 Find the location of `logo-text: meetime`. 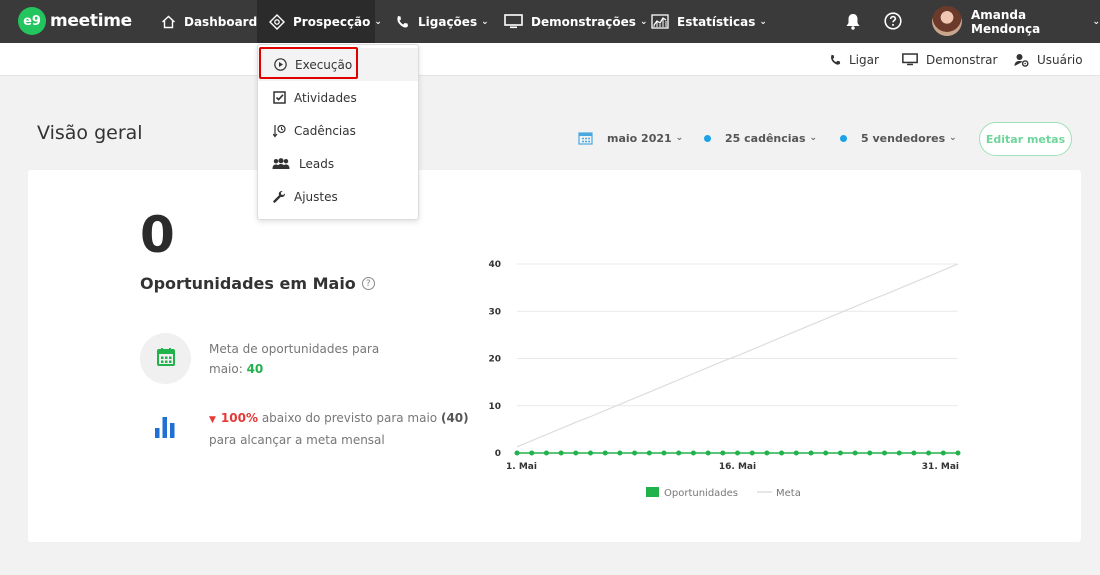

logo-text: meetime is located at coordinates (91, 21).